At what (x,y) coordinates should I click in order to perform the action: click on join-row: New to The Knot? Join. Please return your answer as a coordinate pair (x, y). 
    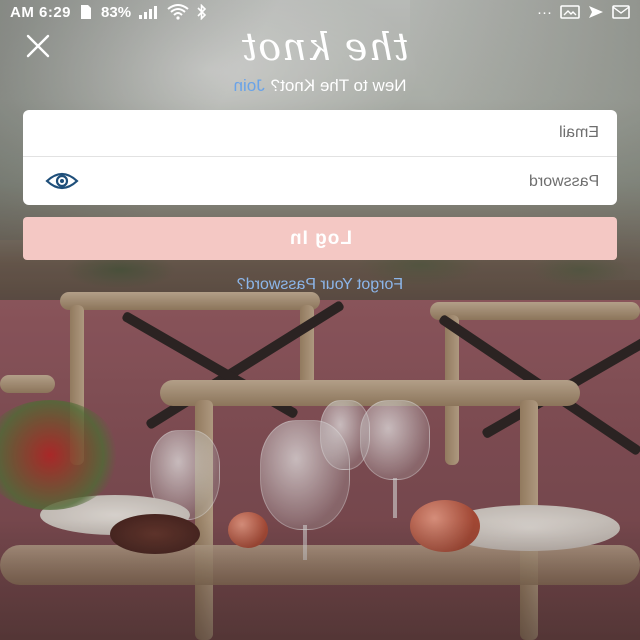
    Looking at the image, I should click on (320, 86).